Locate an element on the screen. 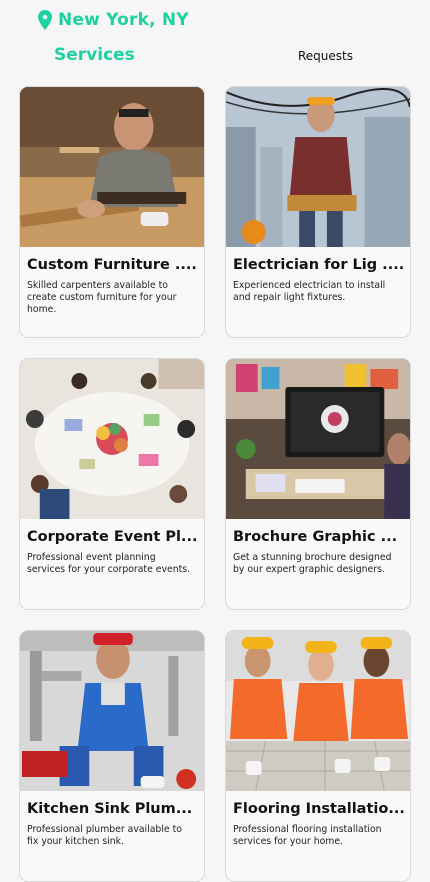 The image size is (430, 882). service-image-carpenter is located at coordinates (112, 167).